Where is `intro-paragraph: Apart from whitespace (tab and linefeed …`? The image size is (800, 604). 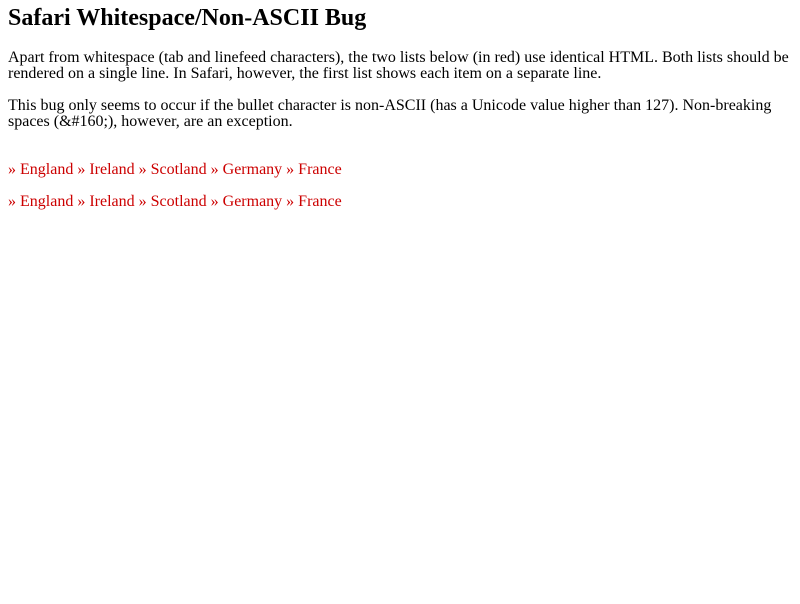
intro-paragraph: Apart from whitespace (tab and linefeed … is located at coordinates (398, 65).